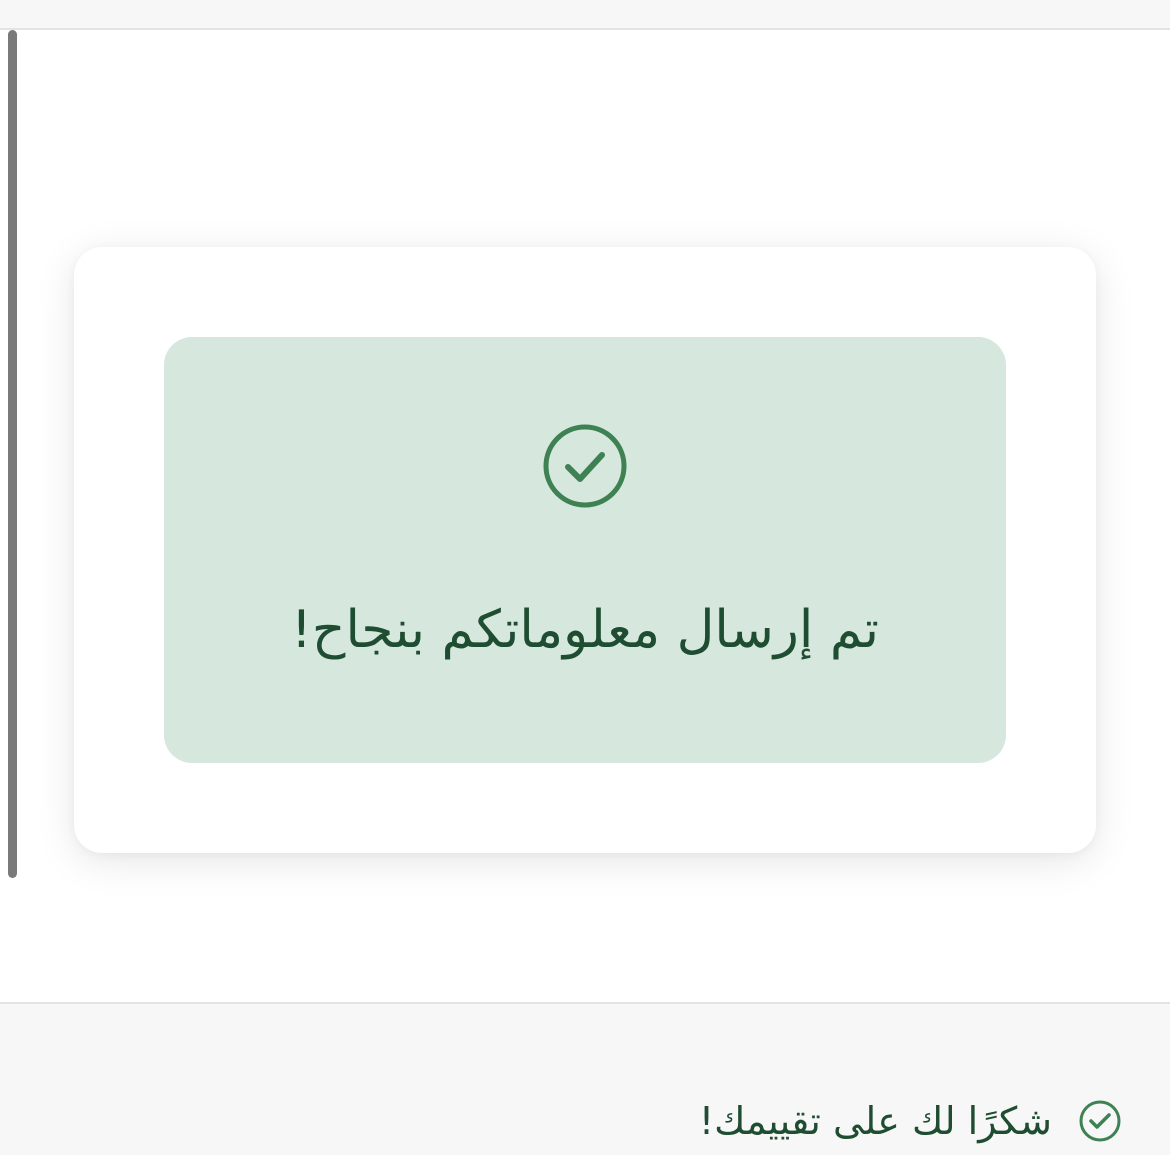 Image resolution: width=1170 pixels, height=1155 pixels. What do you see at coordinates (875, 1121) in the screenshot?
I see `feedback-thanks-text: شكرًا لك على تقييمك!` at bounding box center [875, 1121].